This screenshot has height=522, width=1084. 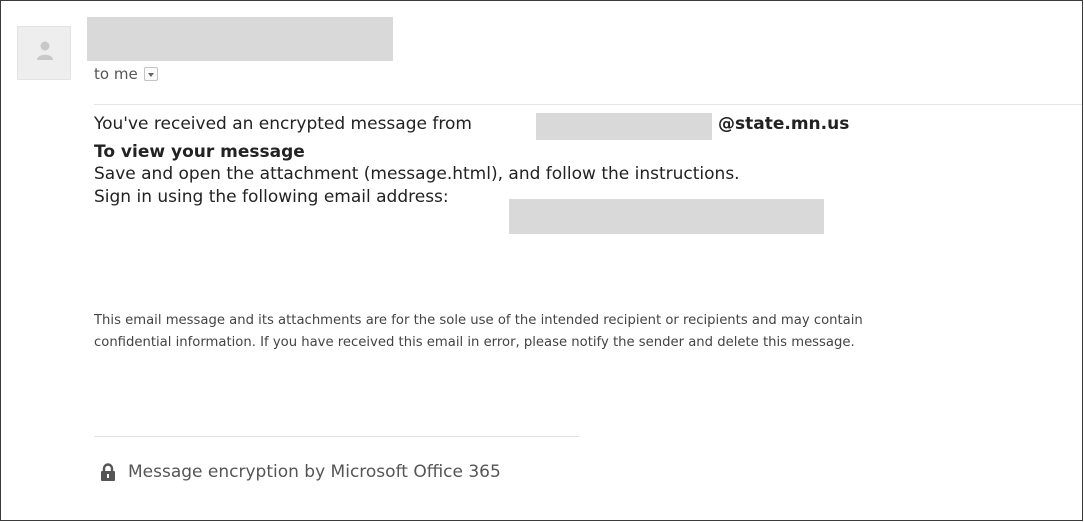 I want to click on sender-domain: @state.mn.us, so click(x=784, y=124).